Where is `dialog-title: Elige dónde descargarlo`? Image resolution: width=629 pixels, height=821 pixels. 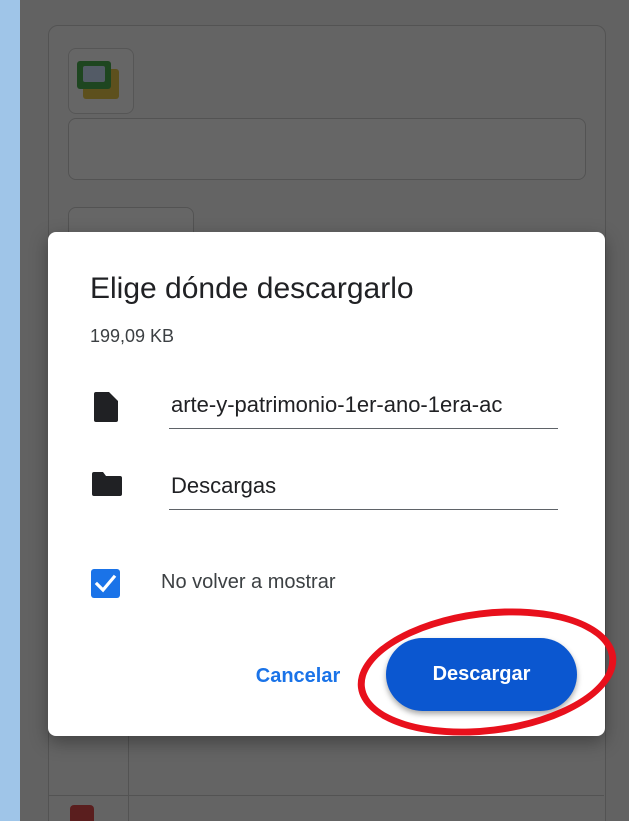 dialog-title: Elige dónde descargarlo is located at coordinates (252, 288).